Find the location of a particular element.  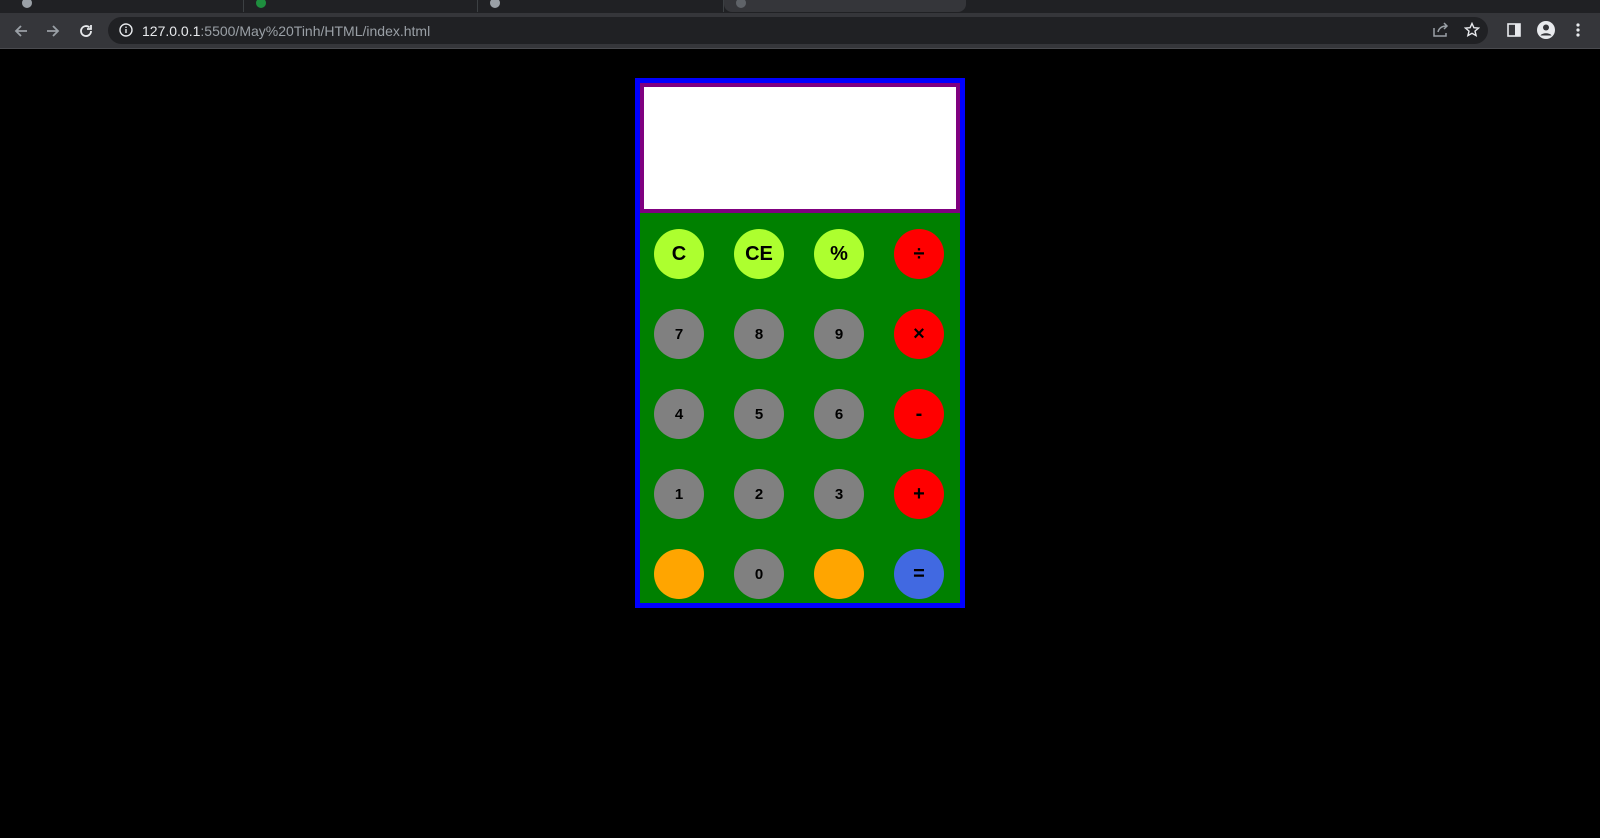

back-button is located at coordinates (21, 31).